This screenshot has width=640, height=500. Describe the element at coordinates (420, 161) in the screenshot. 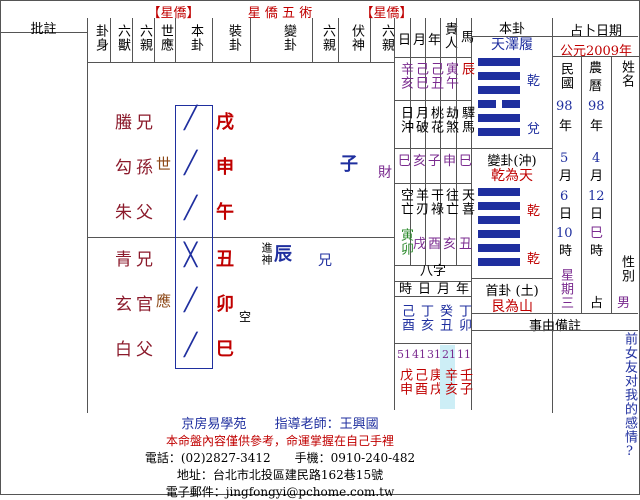

I see `date-cell: 亥` at that location.